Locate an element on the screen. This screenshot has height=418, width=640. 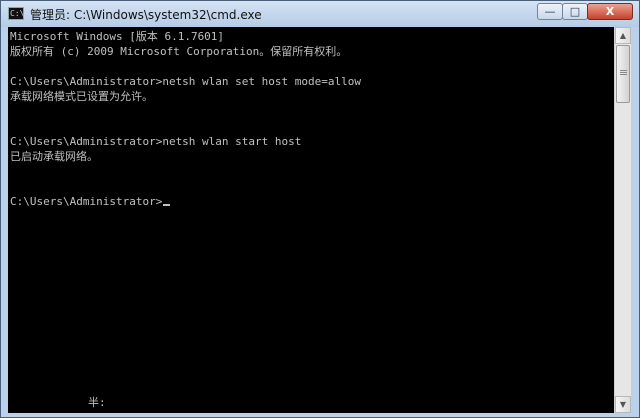
console-line: Microsoft Windows [版本 6.1.7601] is located at coordinates (117, 36).